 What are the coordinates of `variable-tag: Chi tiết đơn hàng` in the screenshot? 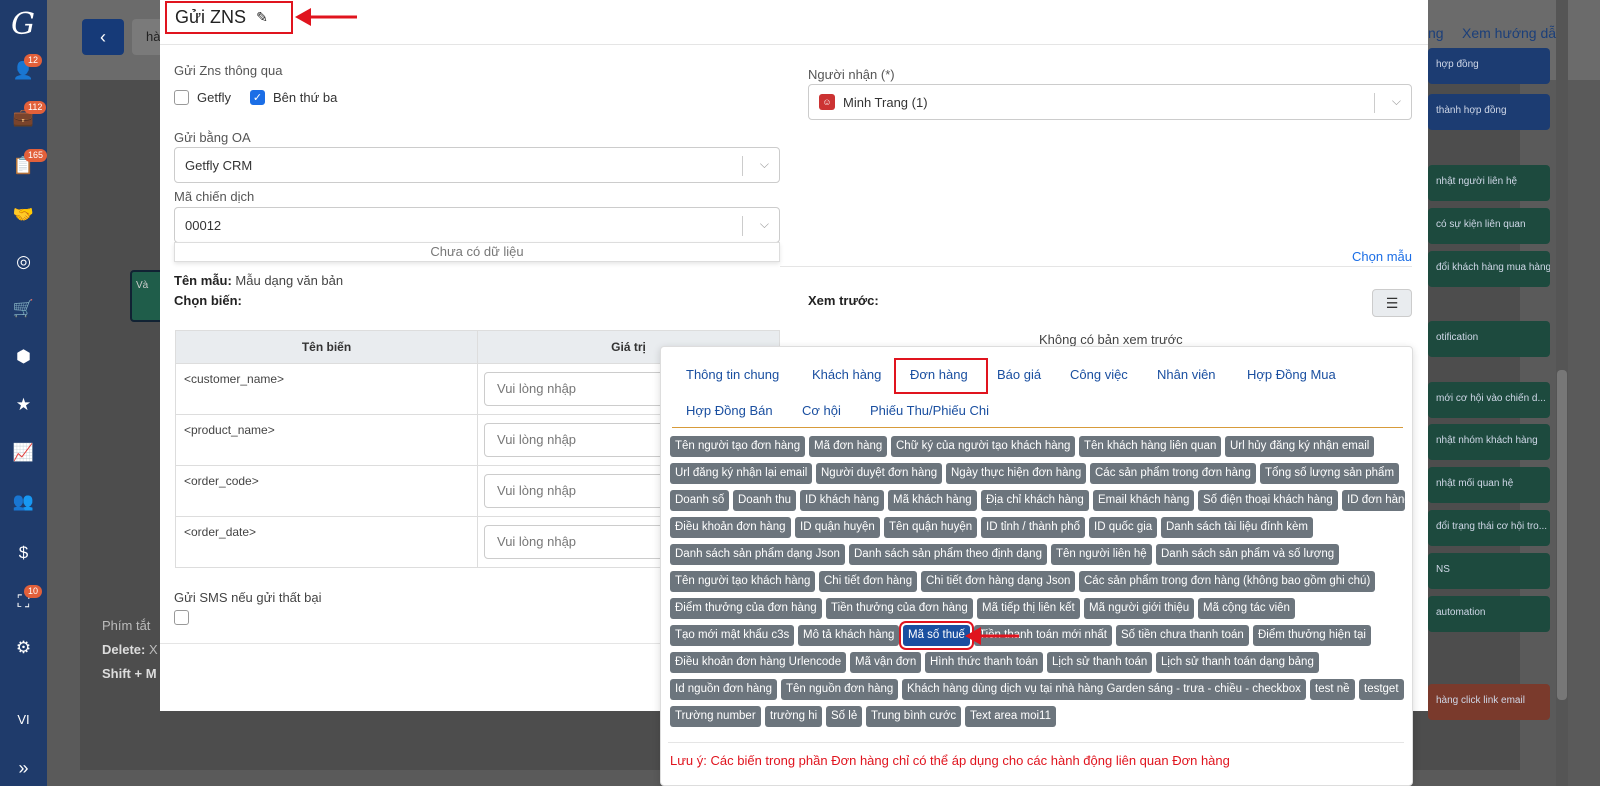 It's located at (868, 581).